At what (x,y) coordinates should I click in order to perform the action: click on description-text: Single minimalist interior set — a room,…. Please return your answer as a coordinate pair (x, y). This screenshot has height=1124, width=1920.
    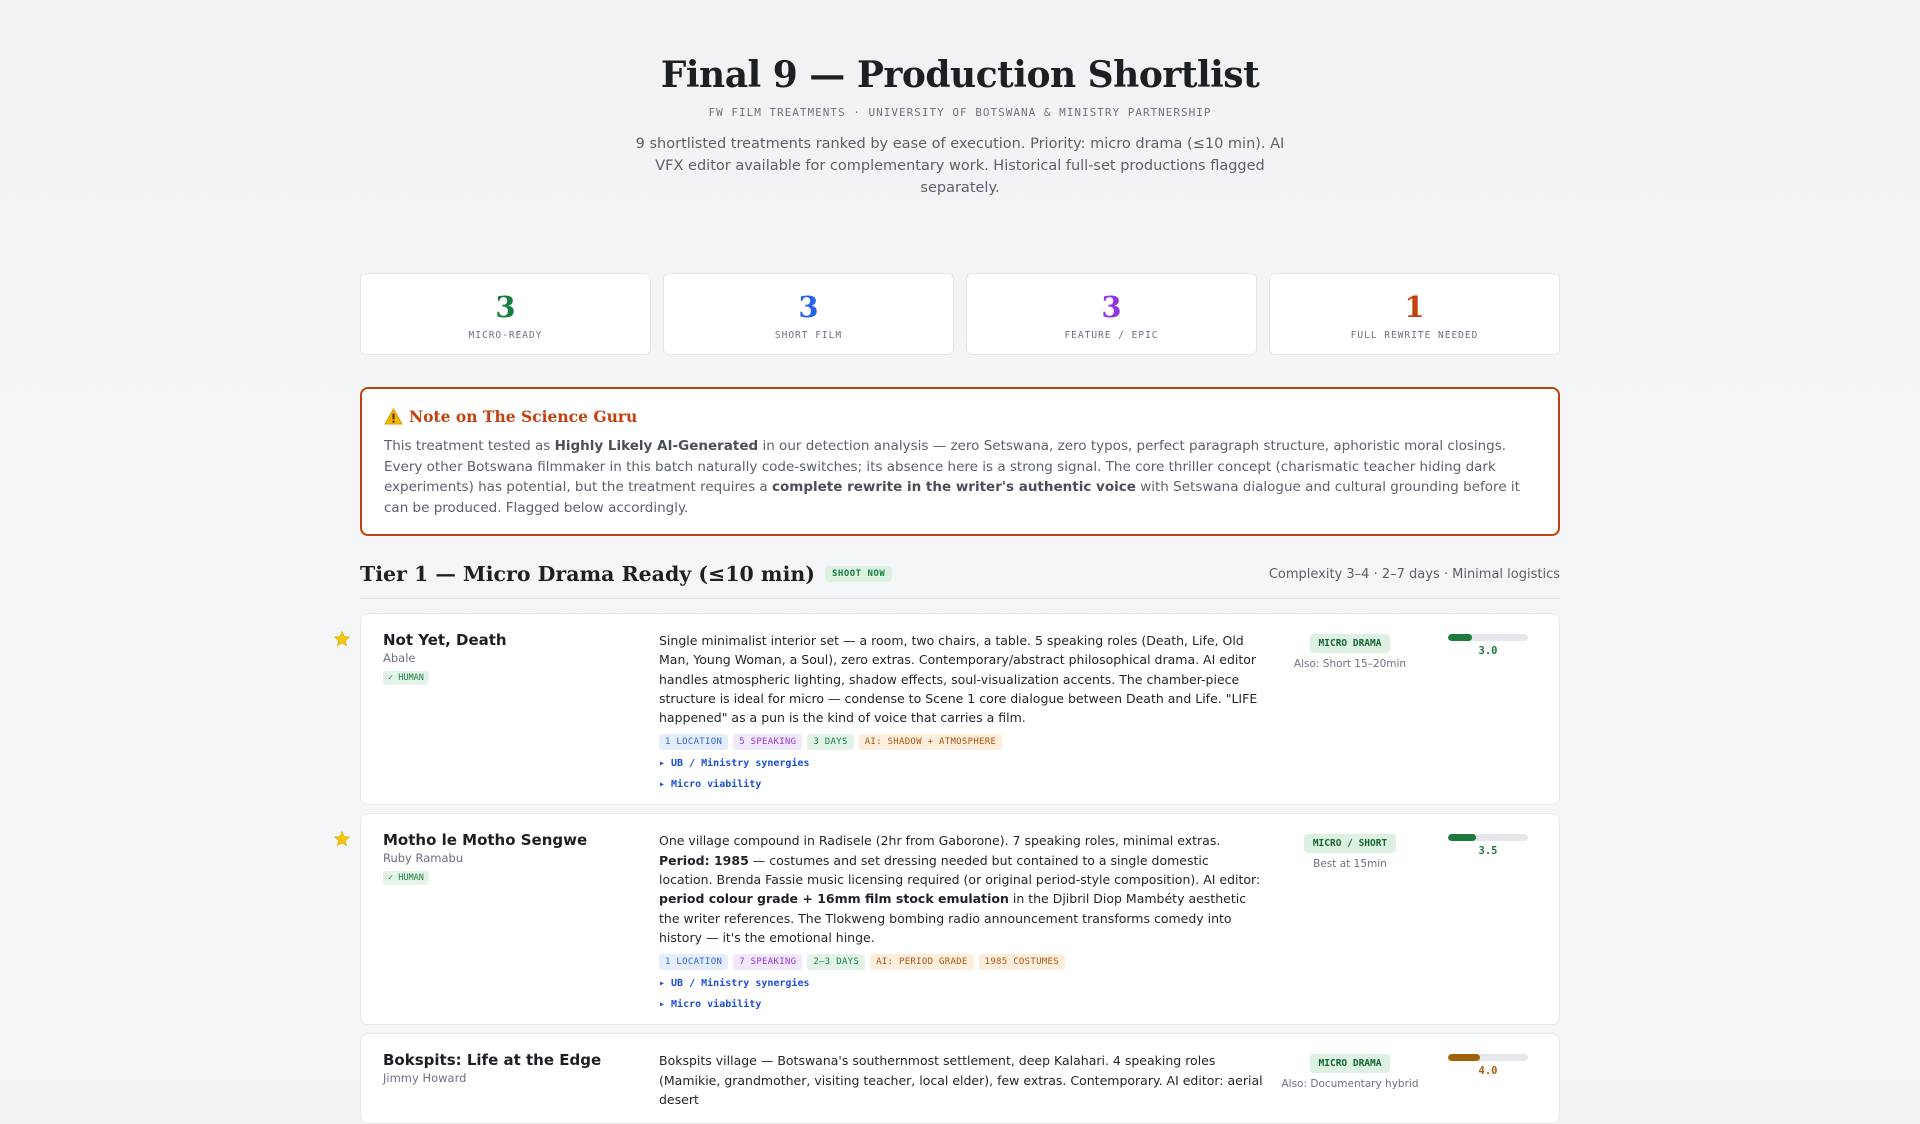
    Looking at the image, I should click on (958, 679).